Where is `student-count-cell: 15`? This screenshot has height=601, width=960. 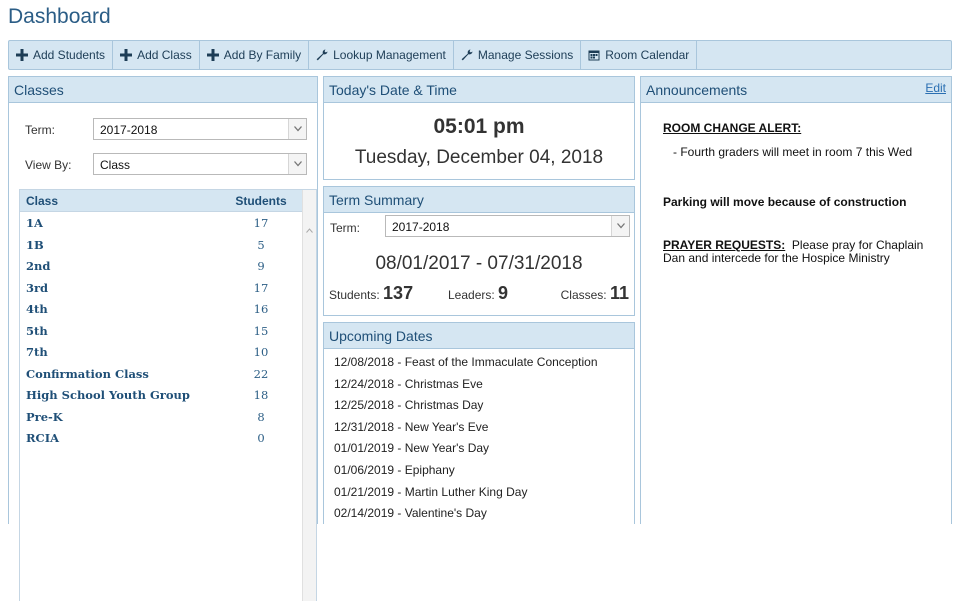 student-count-cell: 15 is located at coordinates (261, 330).